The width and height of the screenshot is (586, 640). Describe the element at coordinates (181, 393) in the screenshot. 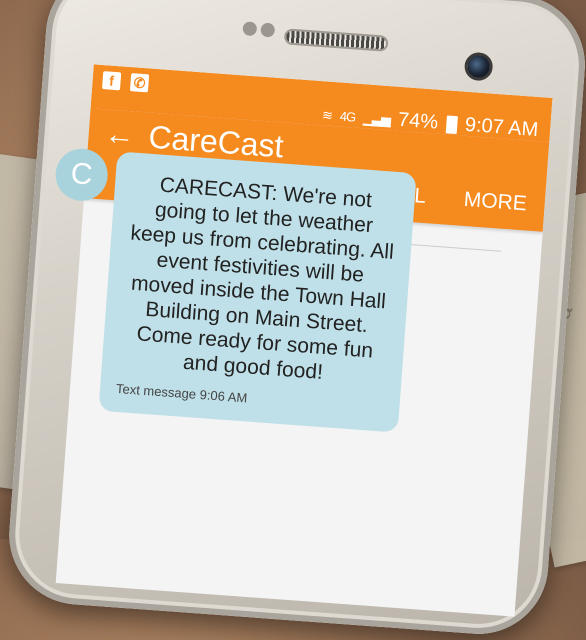

I see `message-timestamp: Text message 9:06 AM` at that location.